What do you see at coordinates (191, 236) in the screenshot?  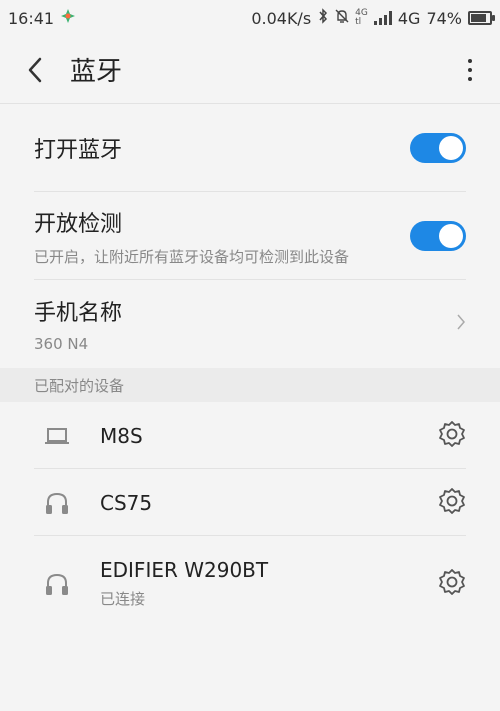 I see `row-text: 开放检测 已开启，让附近所有蓝牙设备均可检测到此设备` at bounding box center [191, 236].